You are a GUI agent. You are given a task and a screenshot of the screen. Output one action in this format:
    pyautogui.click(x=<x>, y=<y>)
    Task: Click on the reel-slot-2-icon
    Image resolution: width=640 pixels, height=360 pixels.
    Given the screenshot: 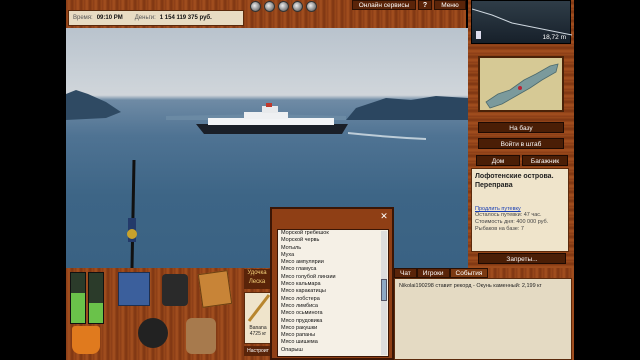 What is the action you would take?
    pyautogui.click(x=269, y=6)
    